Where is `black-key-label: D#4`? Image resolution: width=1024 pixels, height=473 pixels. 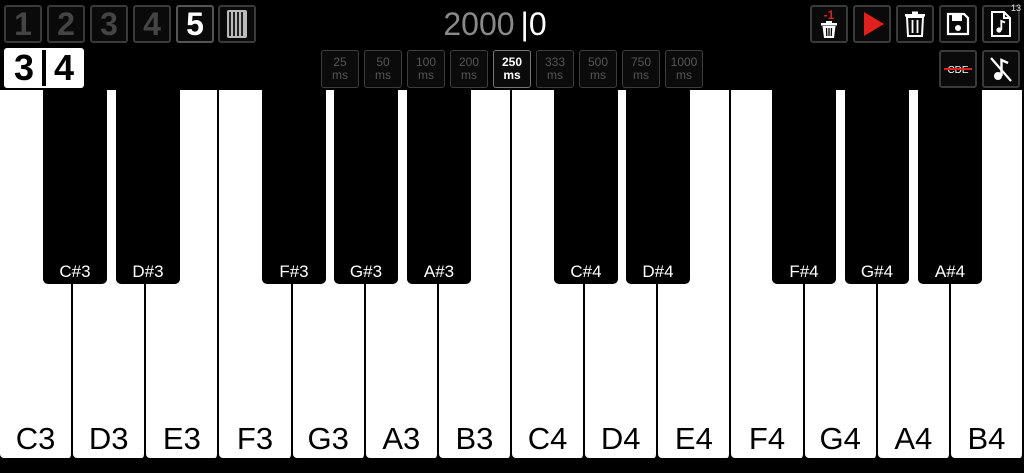
black-key-label: D#4 is located at coordinates (658, 271).